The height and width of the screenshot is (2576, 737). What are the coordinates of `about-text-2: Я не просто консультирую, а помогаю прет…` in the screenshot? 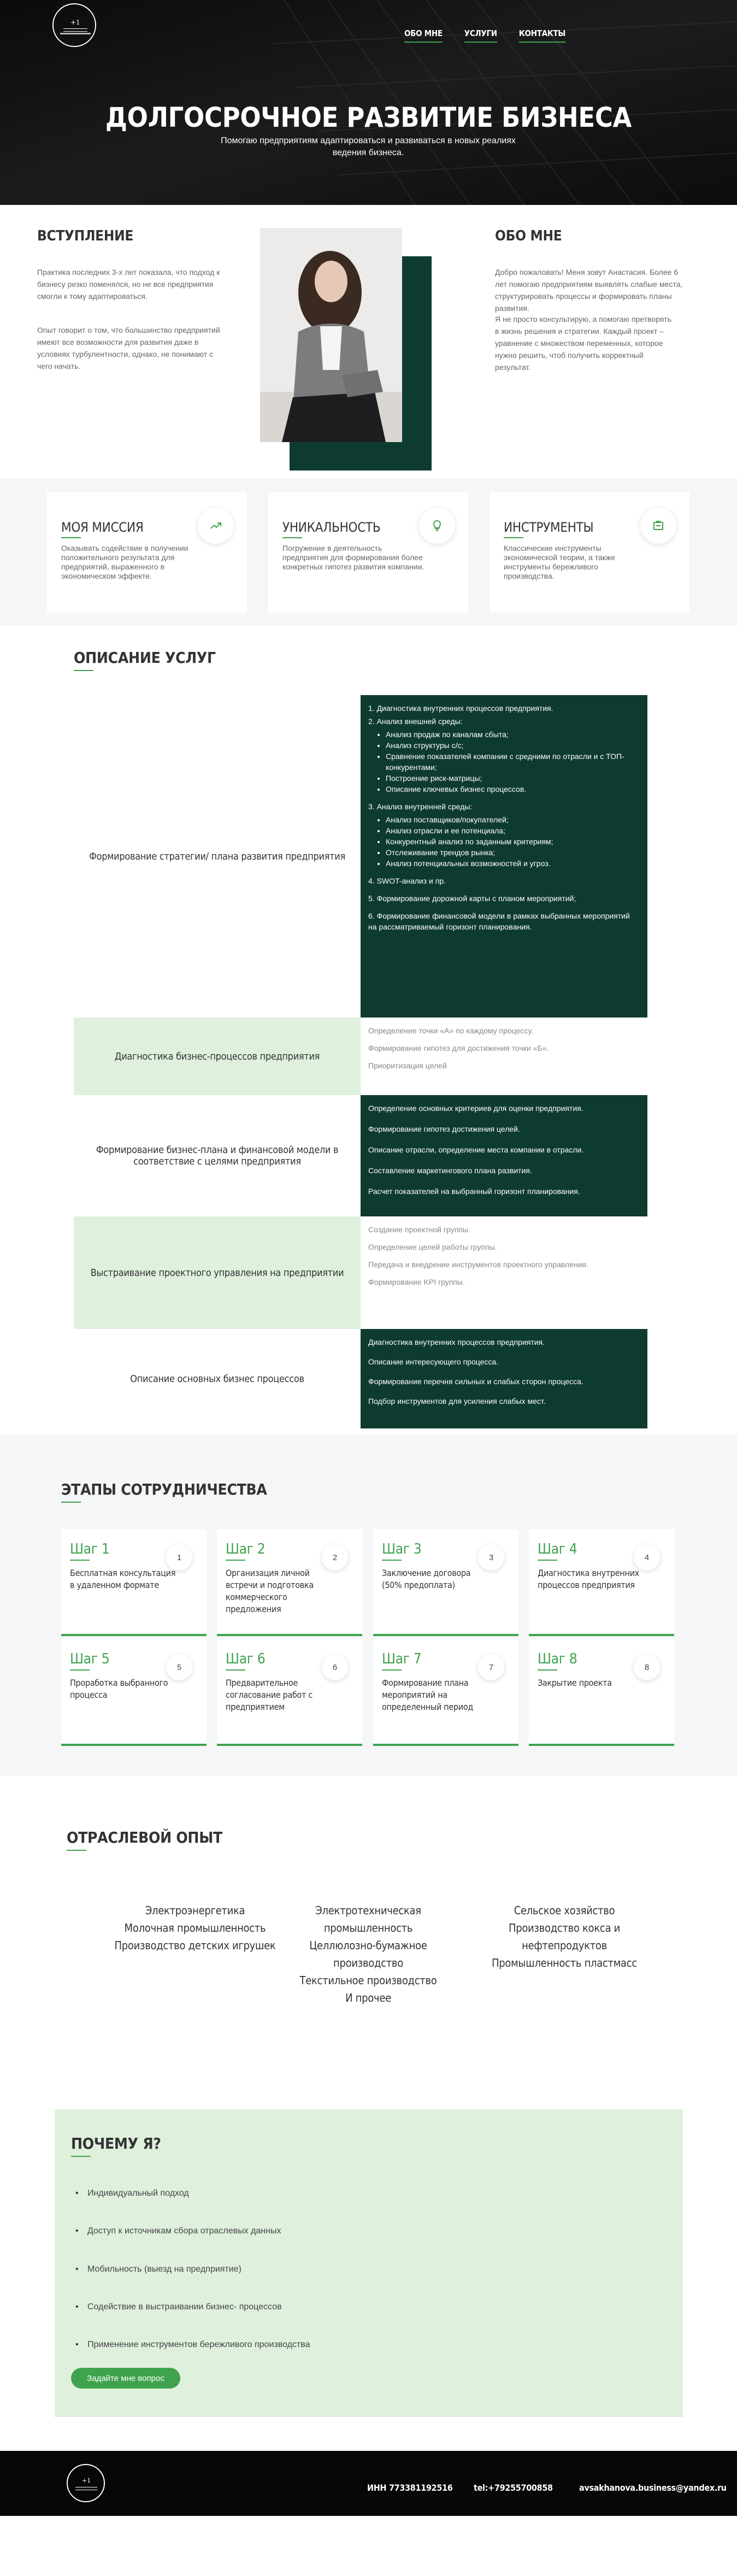 It's located at (583, 344).